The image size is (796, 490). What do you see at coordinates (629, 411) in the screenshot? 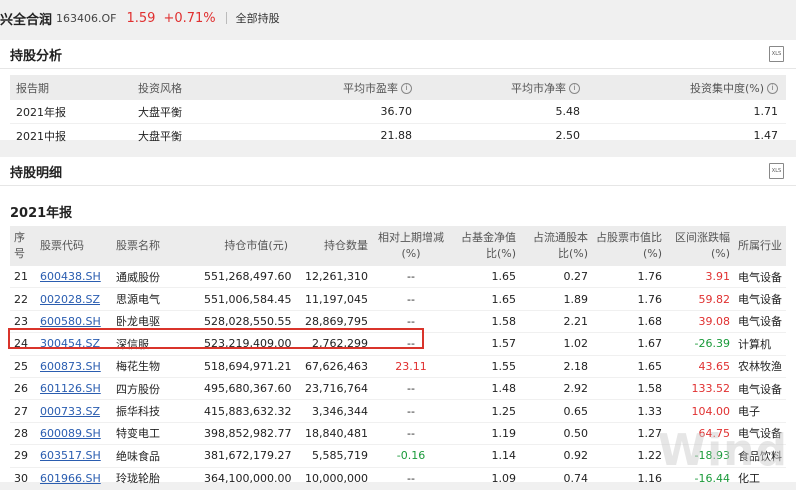
I see `pct-of-stock-value: 1.33` at bounding box center [629, 411].